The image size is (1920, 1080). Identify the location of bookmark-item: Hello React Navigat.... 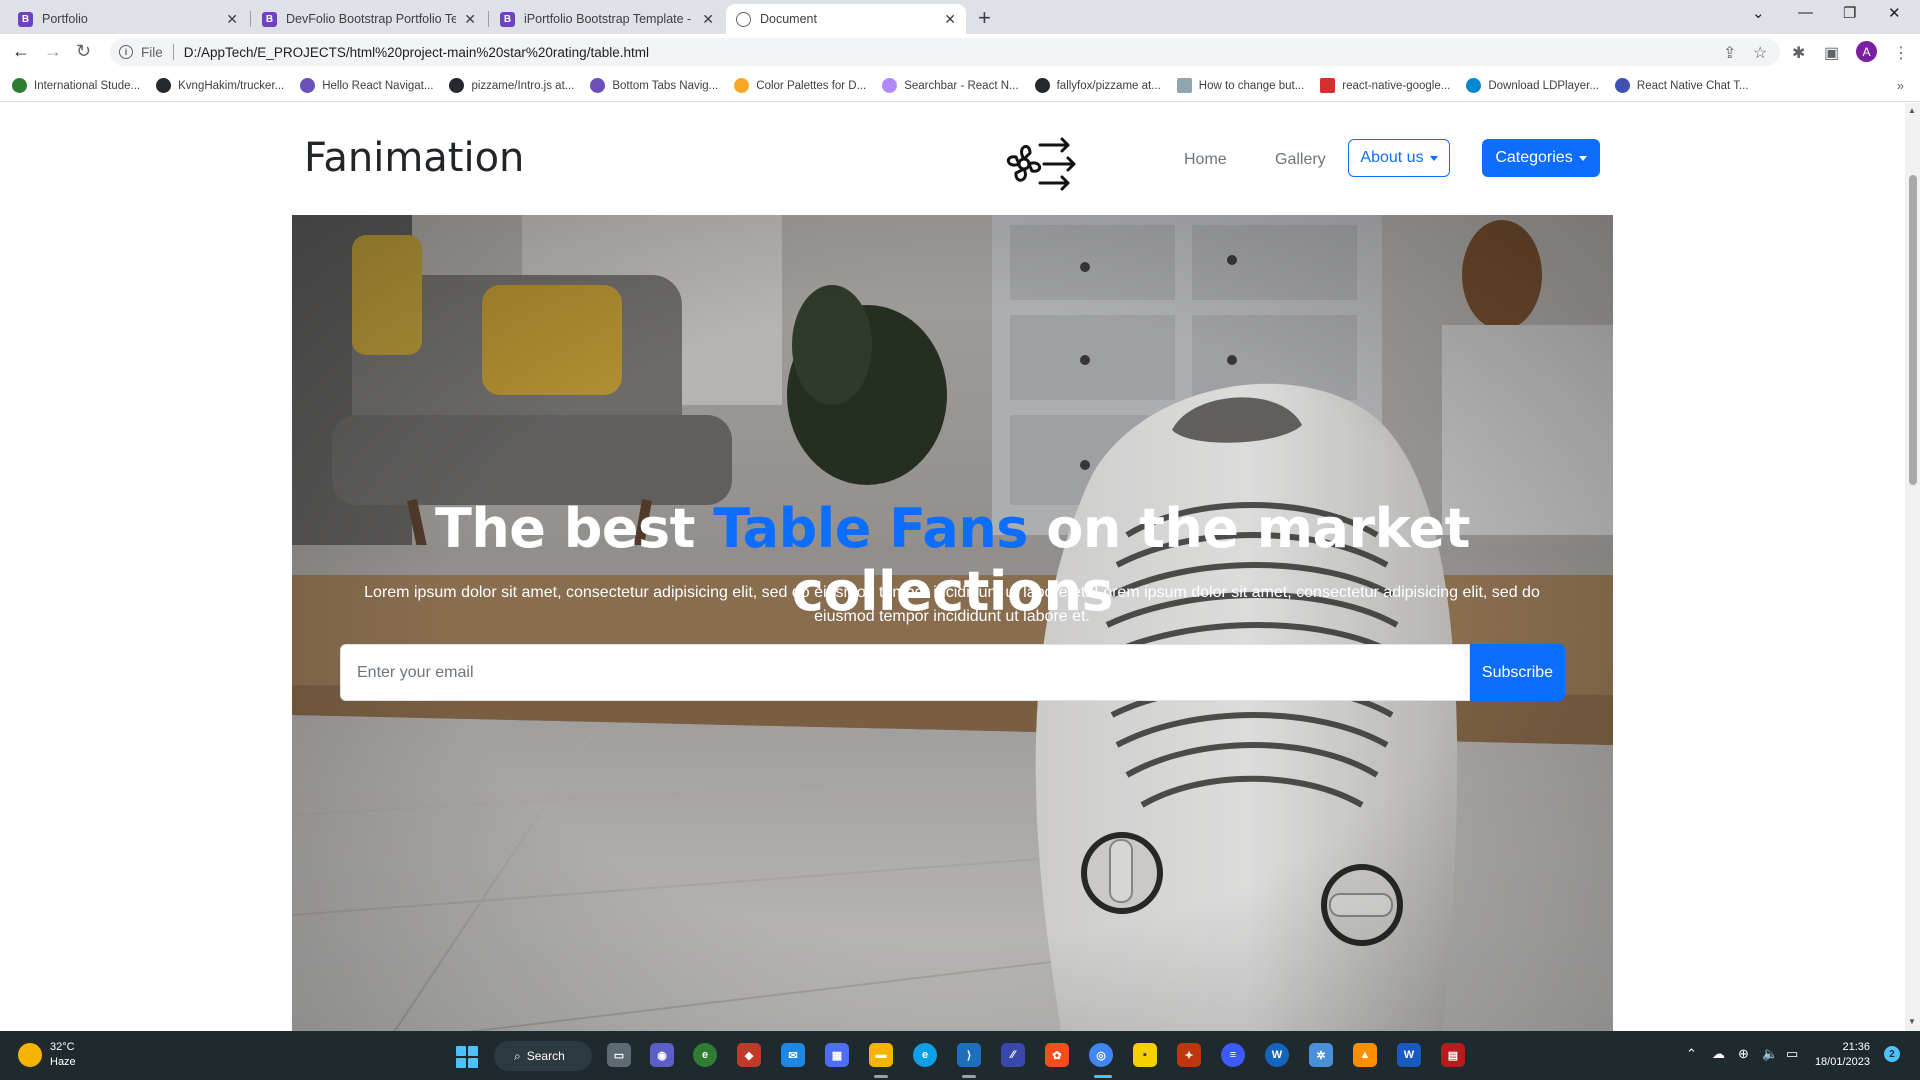
(366, 85).